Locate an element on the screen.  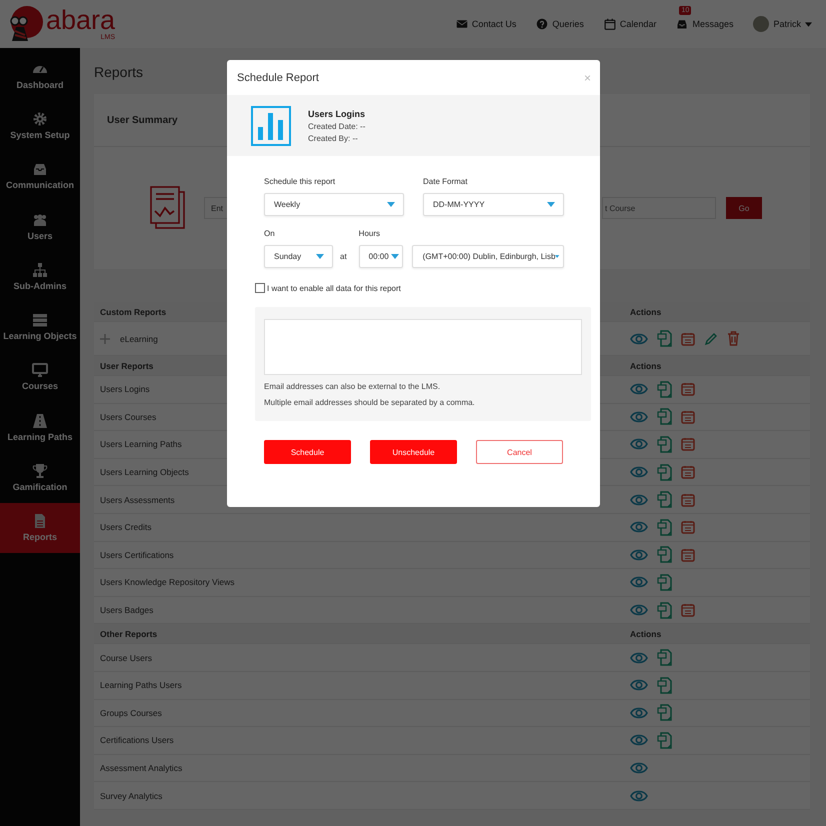
trophy-icon is located at coordinates (40, 471).